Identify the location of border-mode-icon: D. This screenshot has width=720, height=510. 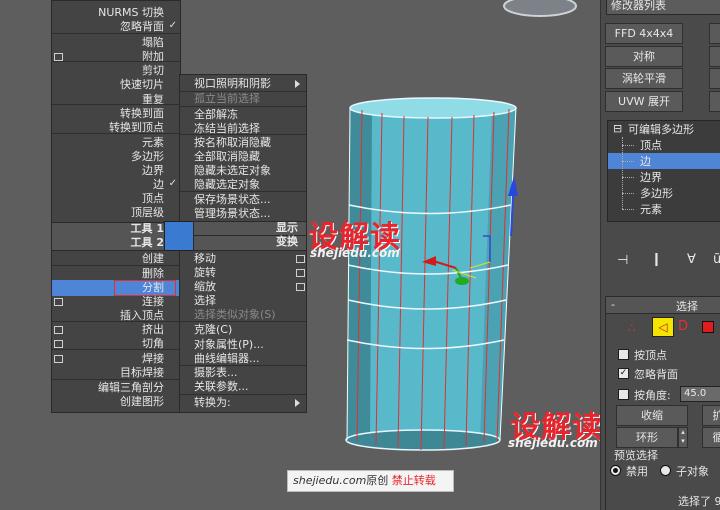
(683, 326).